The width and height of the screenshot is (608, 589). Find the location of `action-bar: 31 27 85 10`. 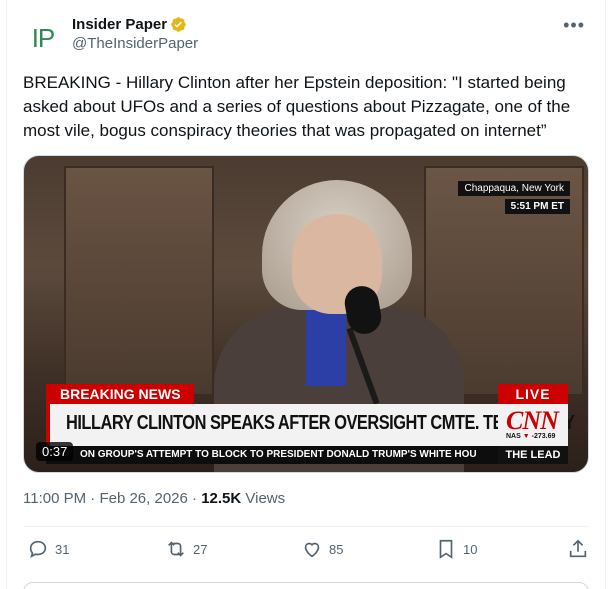

action-bar: 31 27 85 10 is located at coordinates (306, 551).